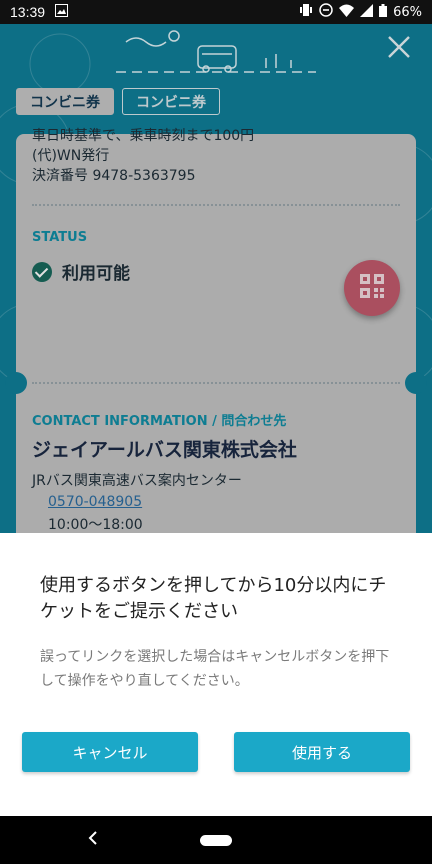  What do you see at coordinates (326, 12) in the screenshot?
I see `do-not-disturb-icon` at bounding box center [326, 12].